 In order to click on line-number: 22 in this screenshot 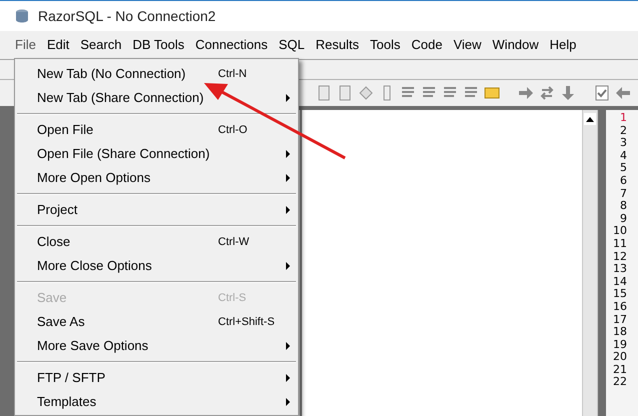, I will do `click(620, 383)`.